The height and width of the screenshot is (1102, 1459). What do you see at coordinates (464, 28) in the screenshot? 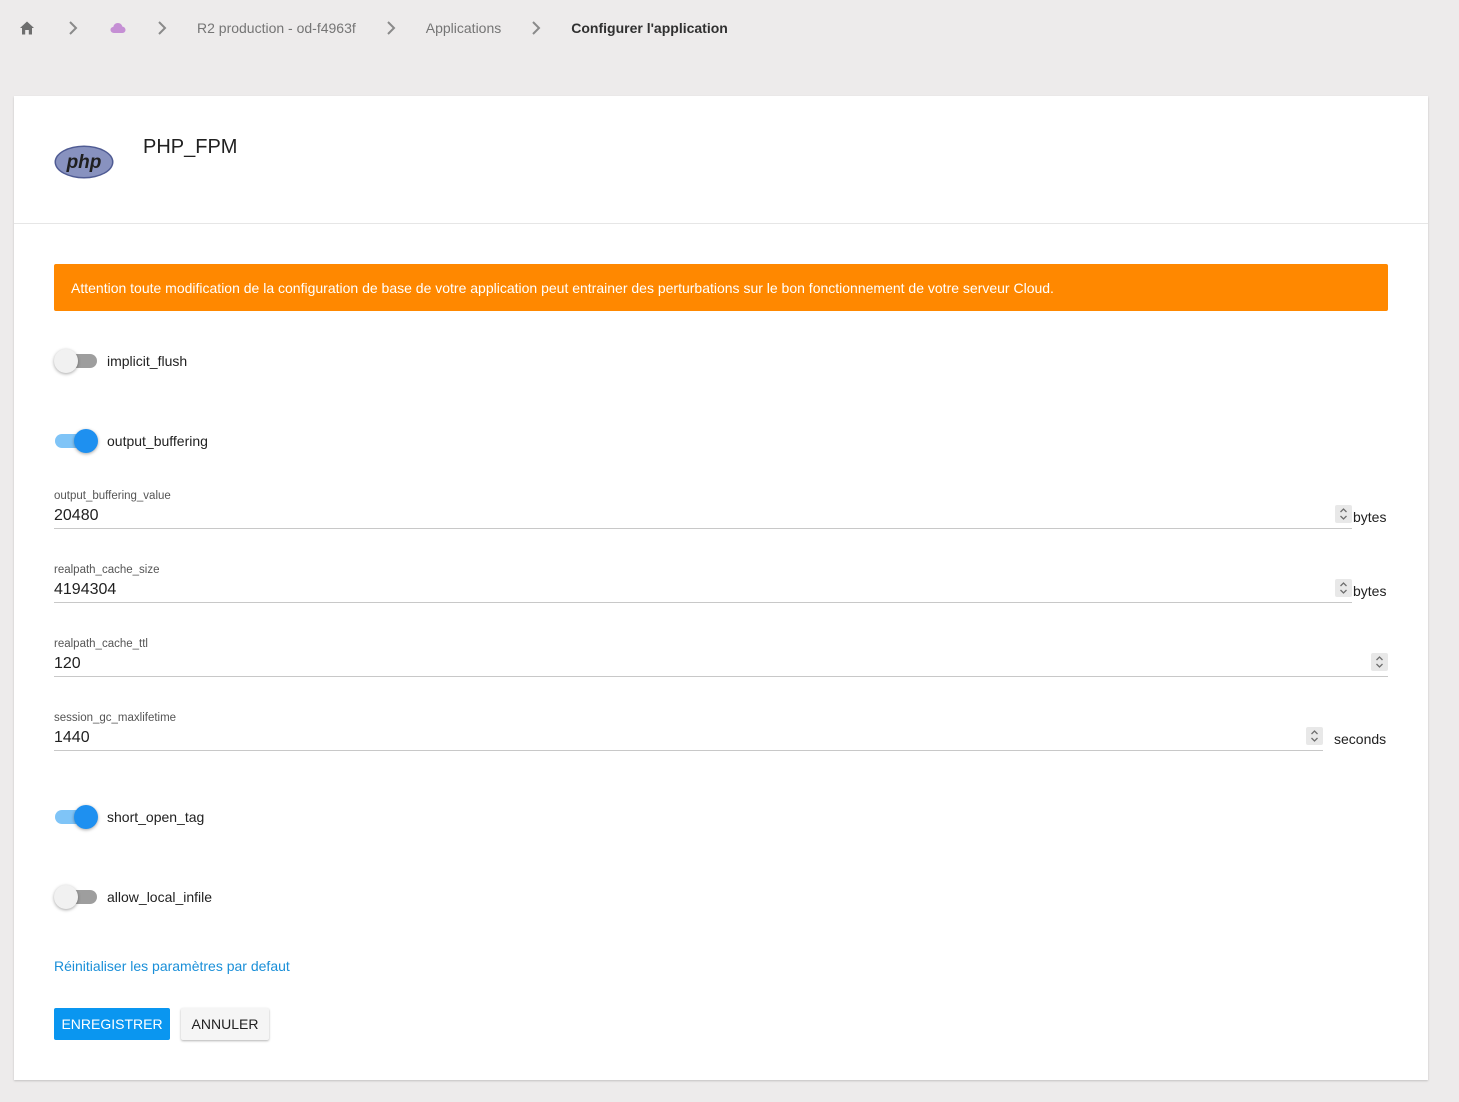
I see `breadcrumb-applications-link: Applications` at bounding box center [464, 28].